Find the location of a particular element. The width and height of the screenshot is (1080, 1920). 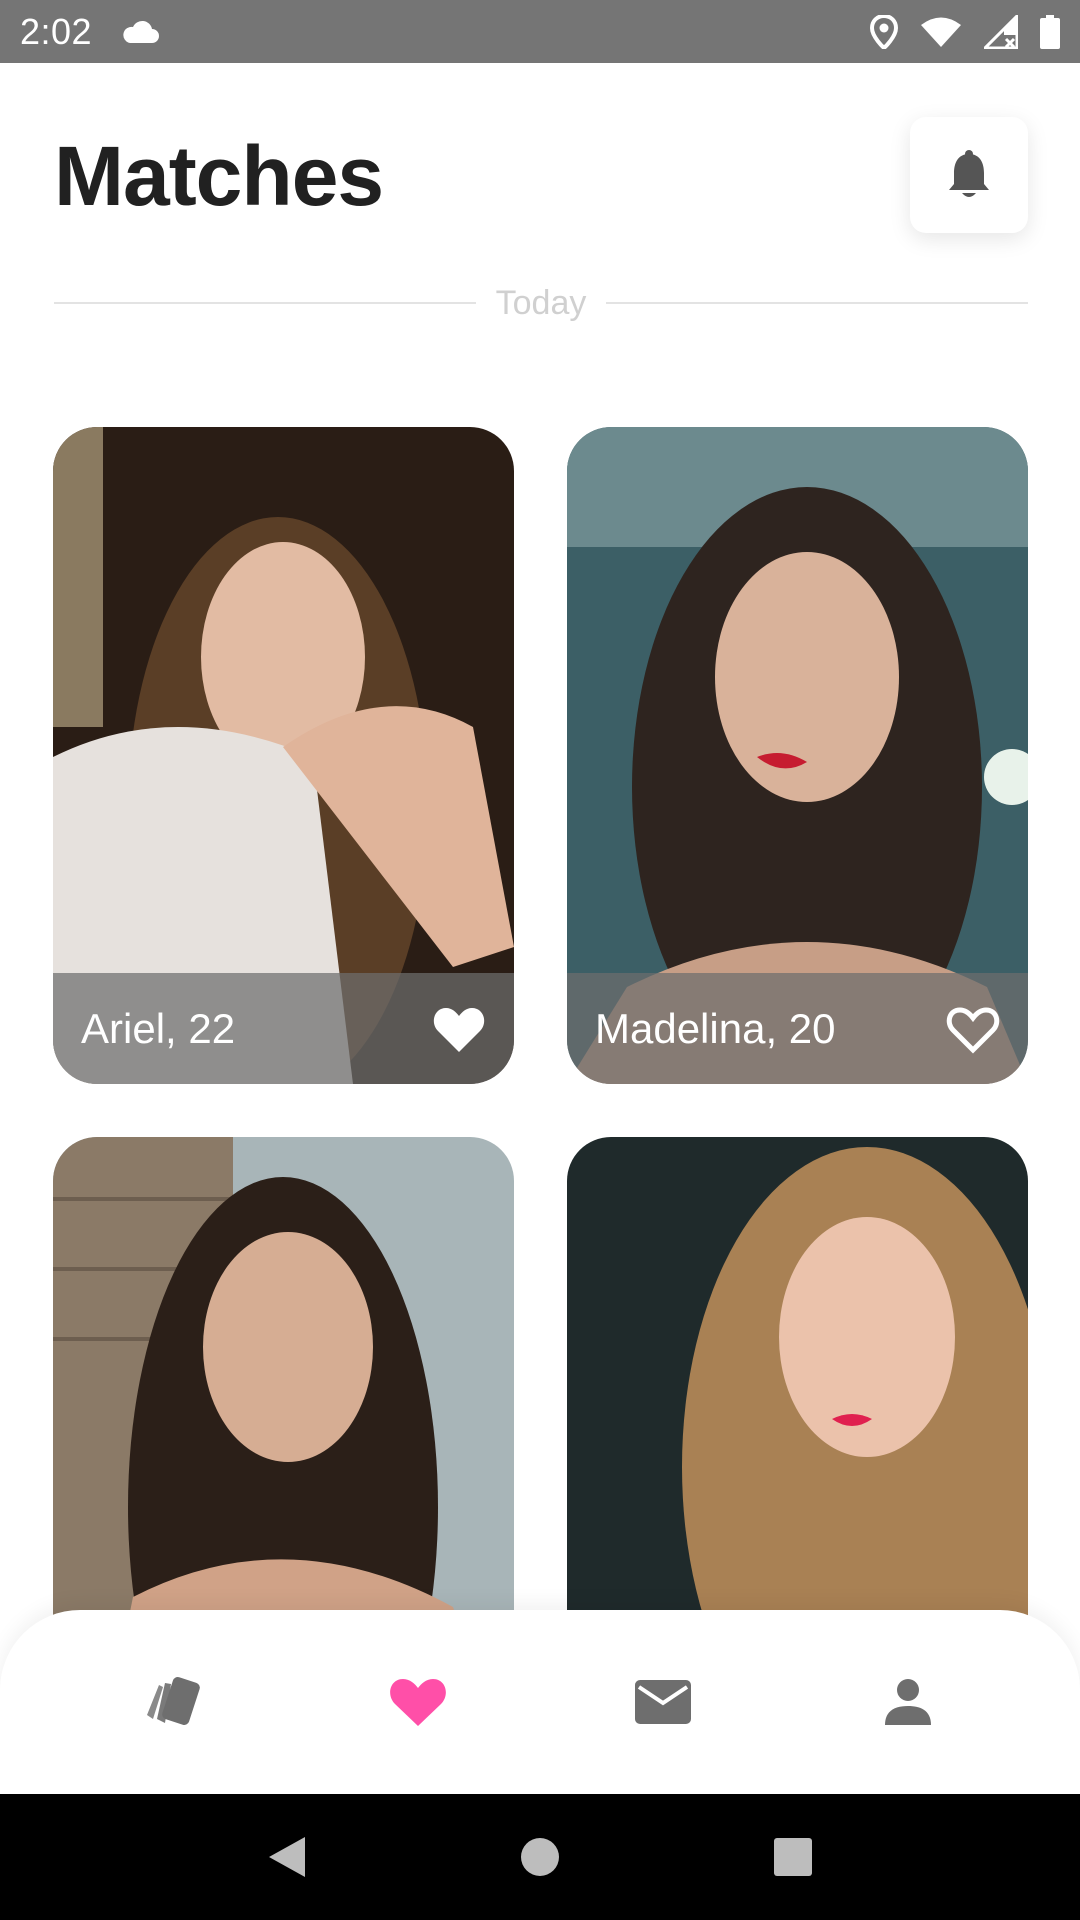

heart-icon is located at coordinates (417, 1702).